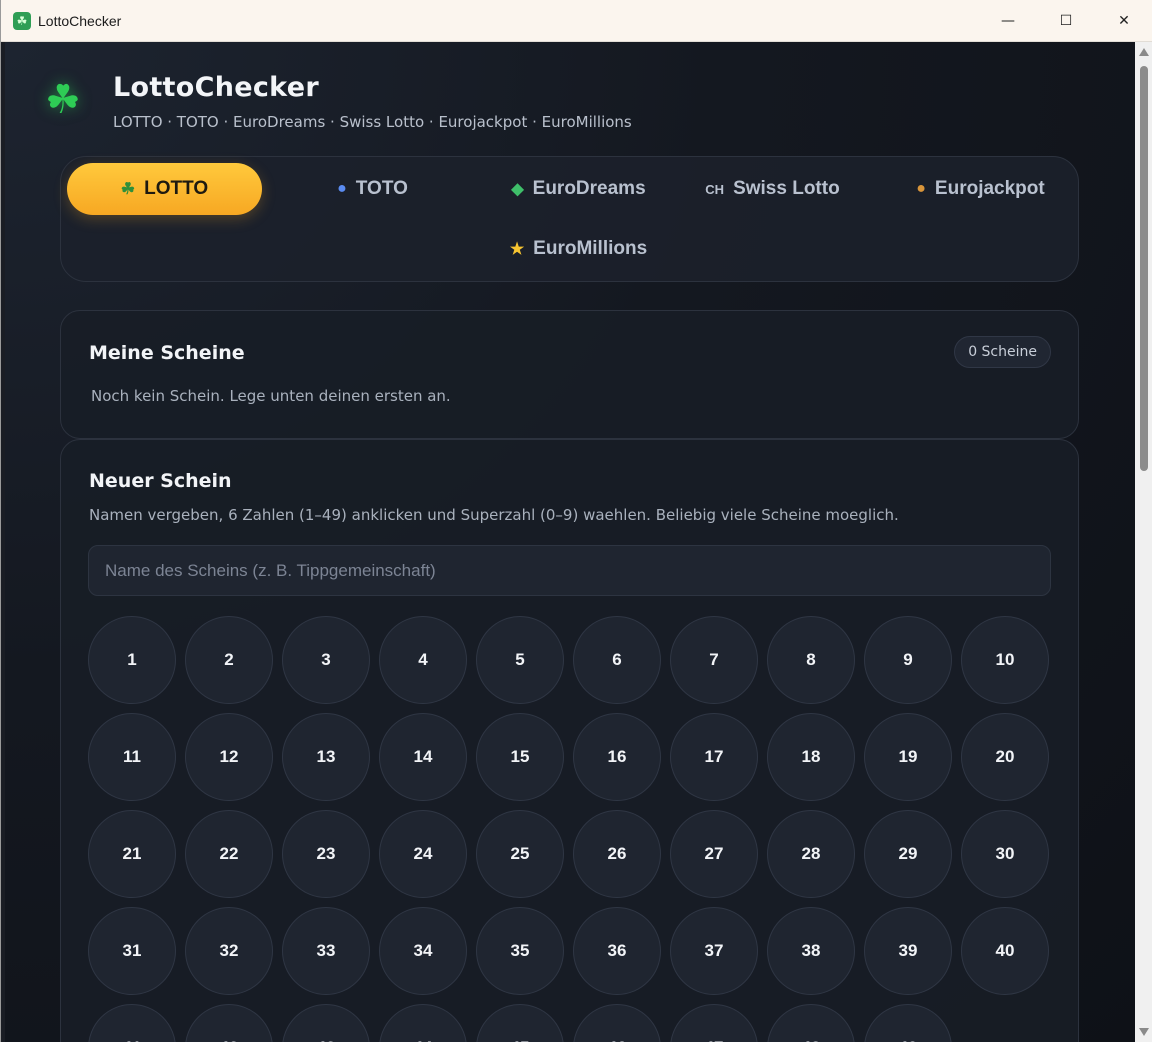 This screenshot has height=1042, width=1152. Describe the element at coordinates (132, 854) in the screenshot. I see `number-ball: 21` at that location.